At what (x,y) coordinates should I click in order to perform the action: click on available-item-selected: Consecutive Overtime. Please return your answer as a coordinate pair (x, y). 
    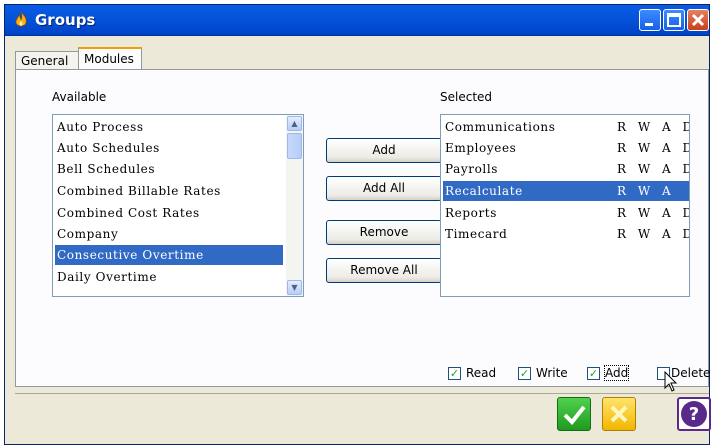
    Looking at the image, I should click on (169, 255).